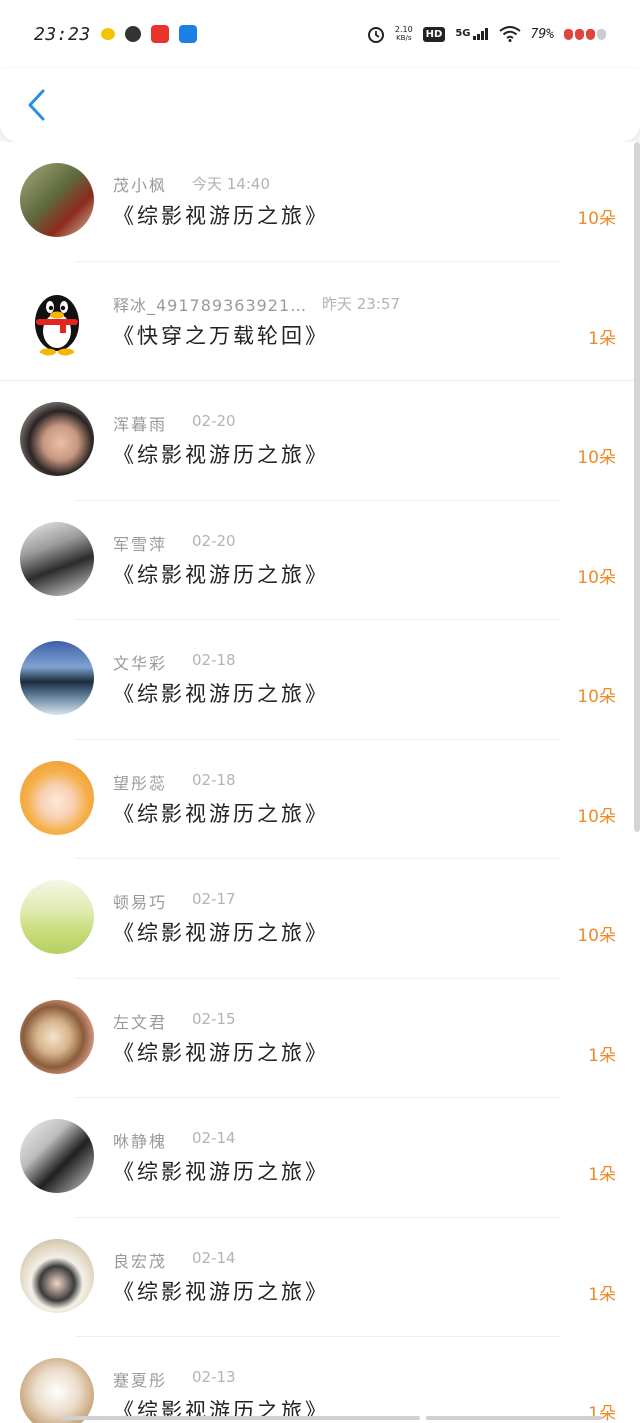  Describe the element at coordinates (140, 902) in the screenshot. I see `sender-name: 顿易巧` at that location.